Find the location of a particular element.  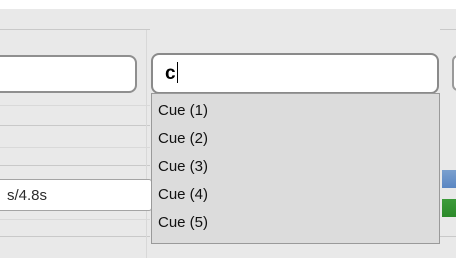

autocomplete-option: Cue (3) is located at coordinates (295, 167).